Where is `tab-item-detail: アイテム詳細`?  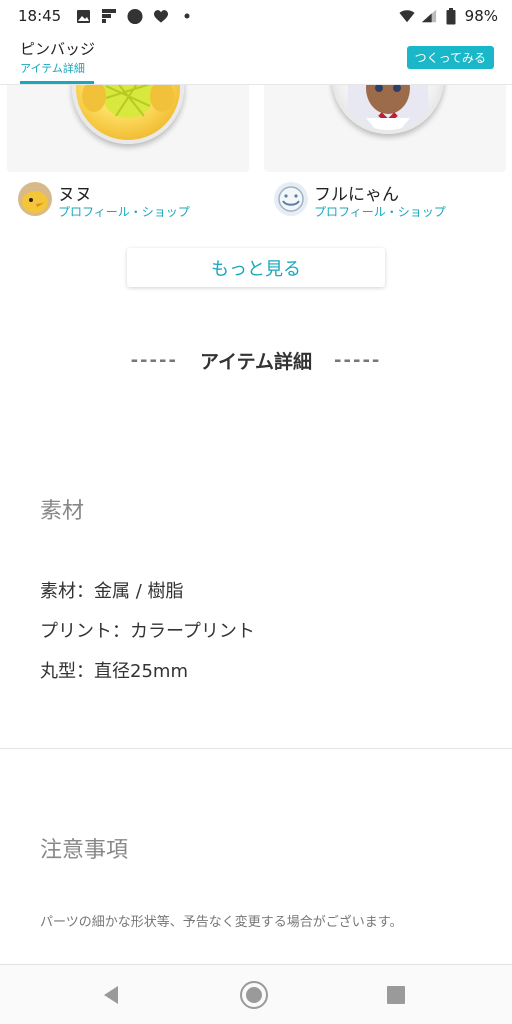
tab-item-detail: アイテム詳細 is located at coordinates (52, 68).